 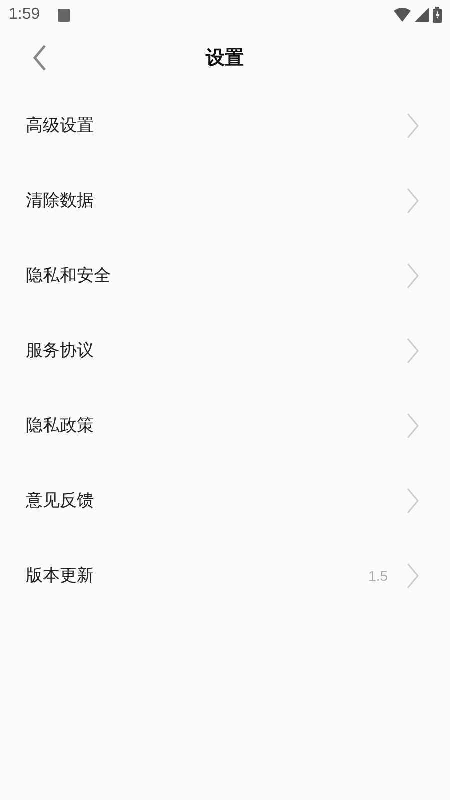 I want to click on battery-icon, so click(x=437, y=15).